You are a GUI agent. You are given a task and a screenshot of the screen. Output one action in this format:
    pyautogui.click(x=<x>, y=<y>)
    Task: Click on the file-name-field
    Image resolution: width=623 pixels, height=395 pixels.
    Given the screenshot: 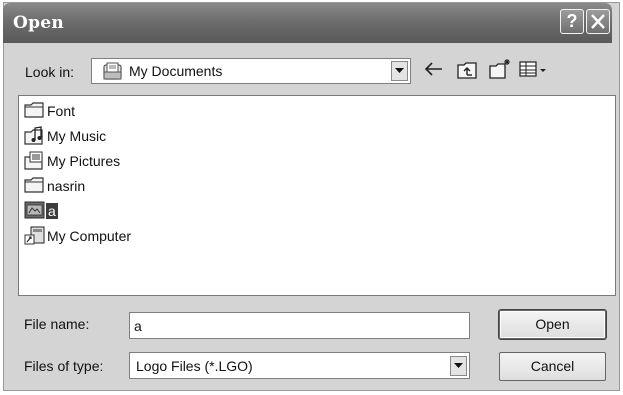 What is the action you would take?
    pyautogui.click(x=299, y=325)
    